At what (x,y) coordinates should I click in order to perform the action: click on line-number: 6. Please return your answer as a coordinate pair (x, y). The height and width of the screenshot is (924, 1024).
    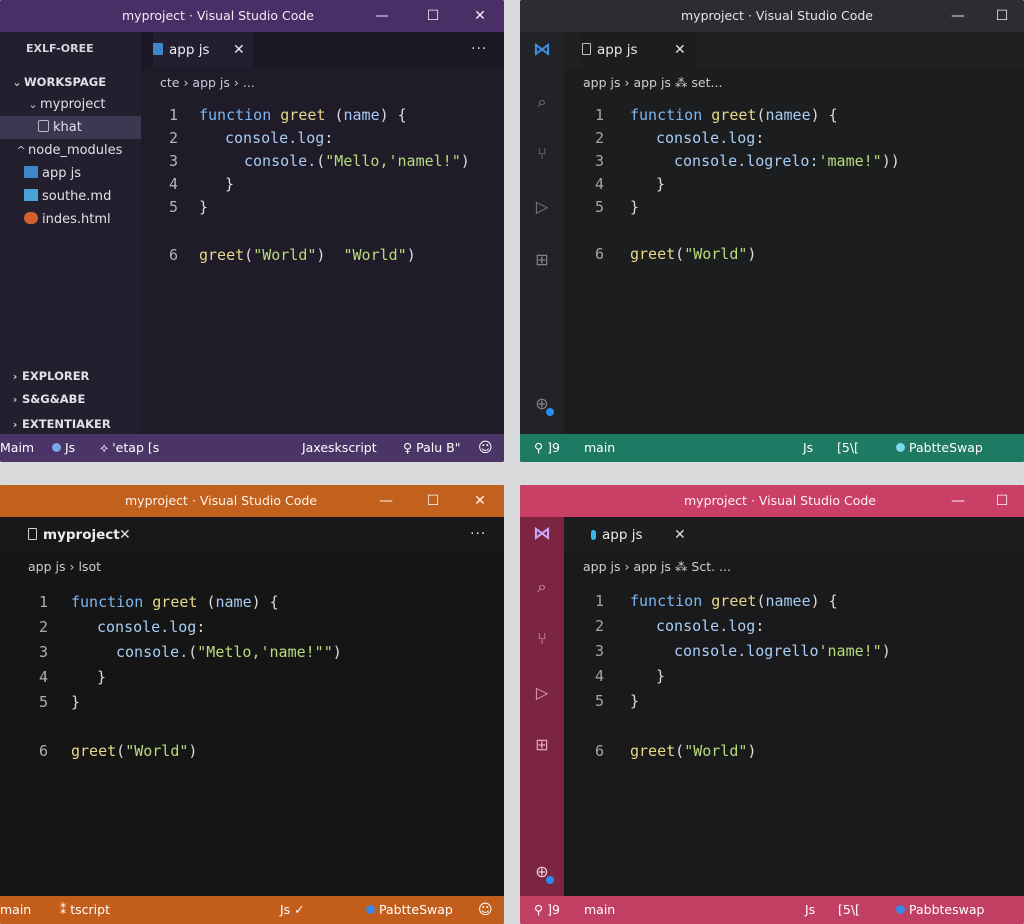
    Looking at the image, I should click on (43, 751).